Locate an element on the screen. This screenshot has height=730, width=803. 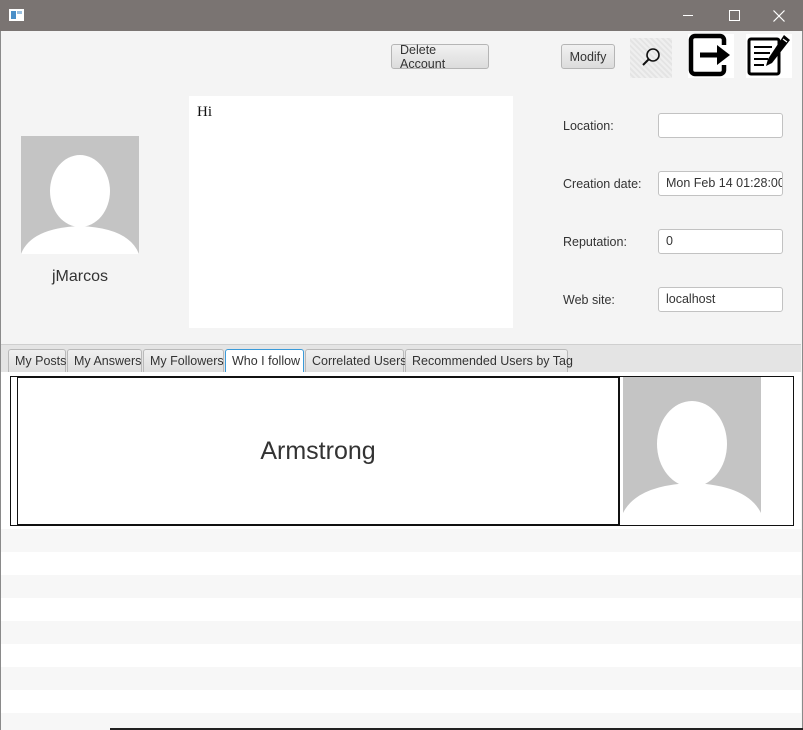
search-button is located at coordinates (651, 58).